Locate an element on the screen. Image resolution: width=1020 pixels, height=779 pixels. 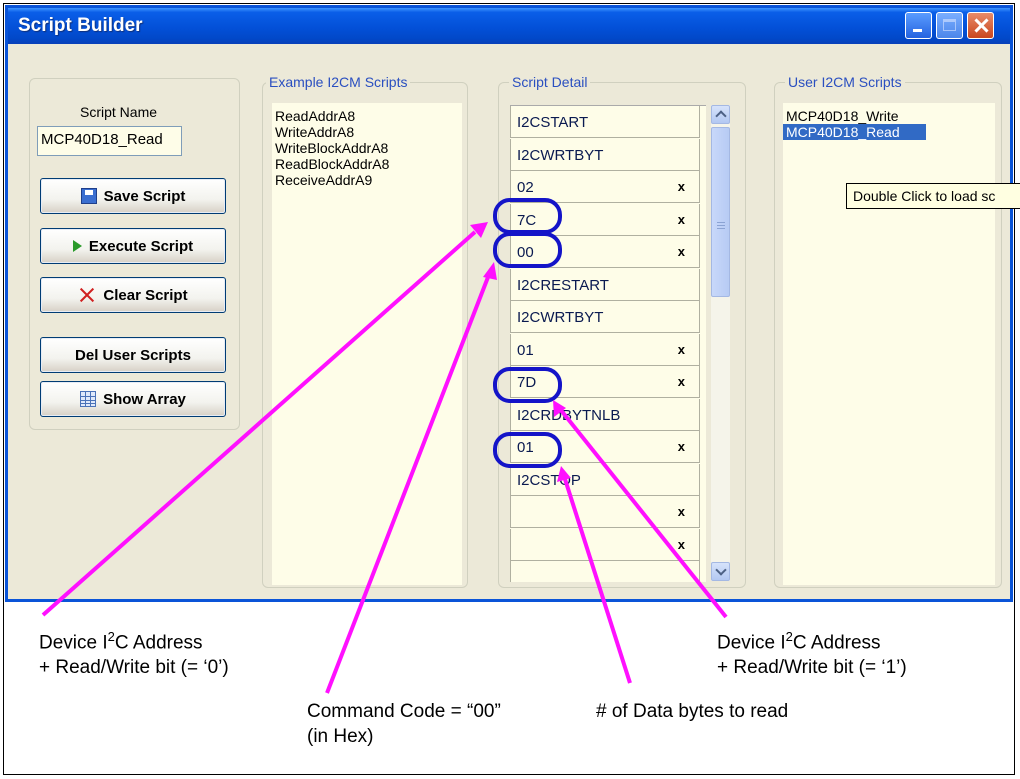
arrow-data-bytes is located at coordinates (597, 579).